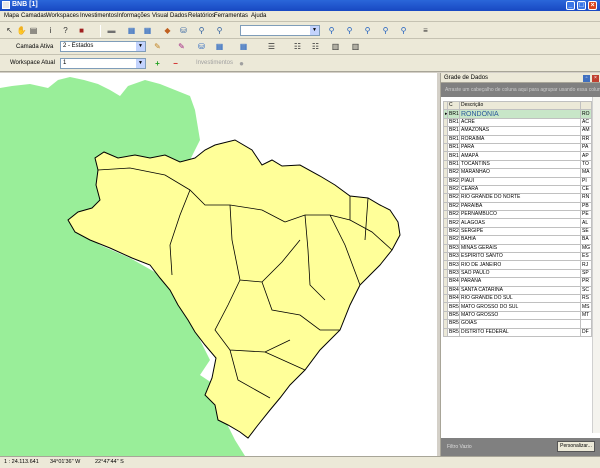 The image size is (600, 468). Describe the element at coordinates (167, 30) in the screenshot. I see `layers-icon: ◆` at that location.